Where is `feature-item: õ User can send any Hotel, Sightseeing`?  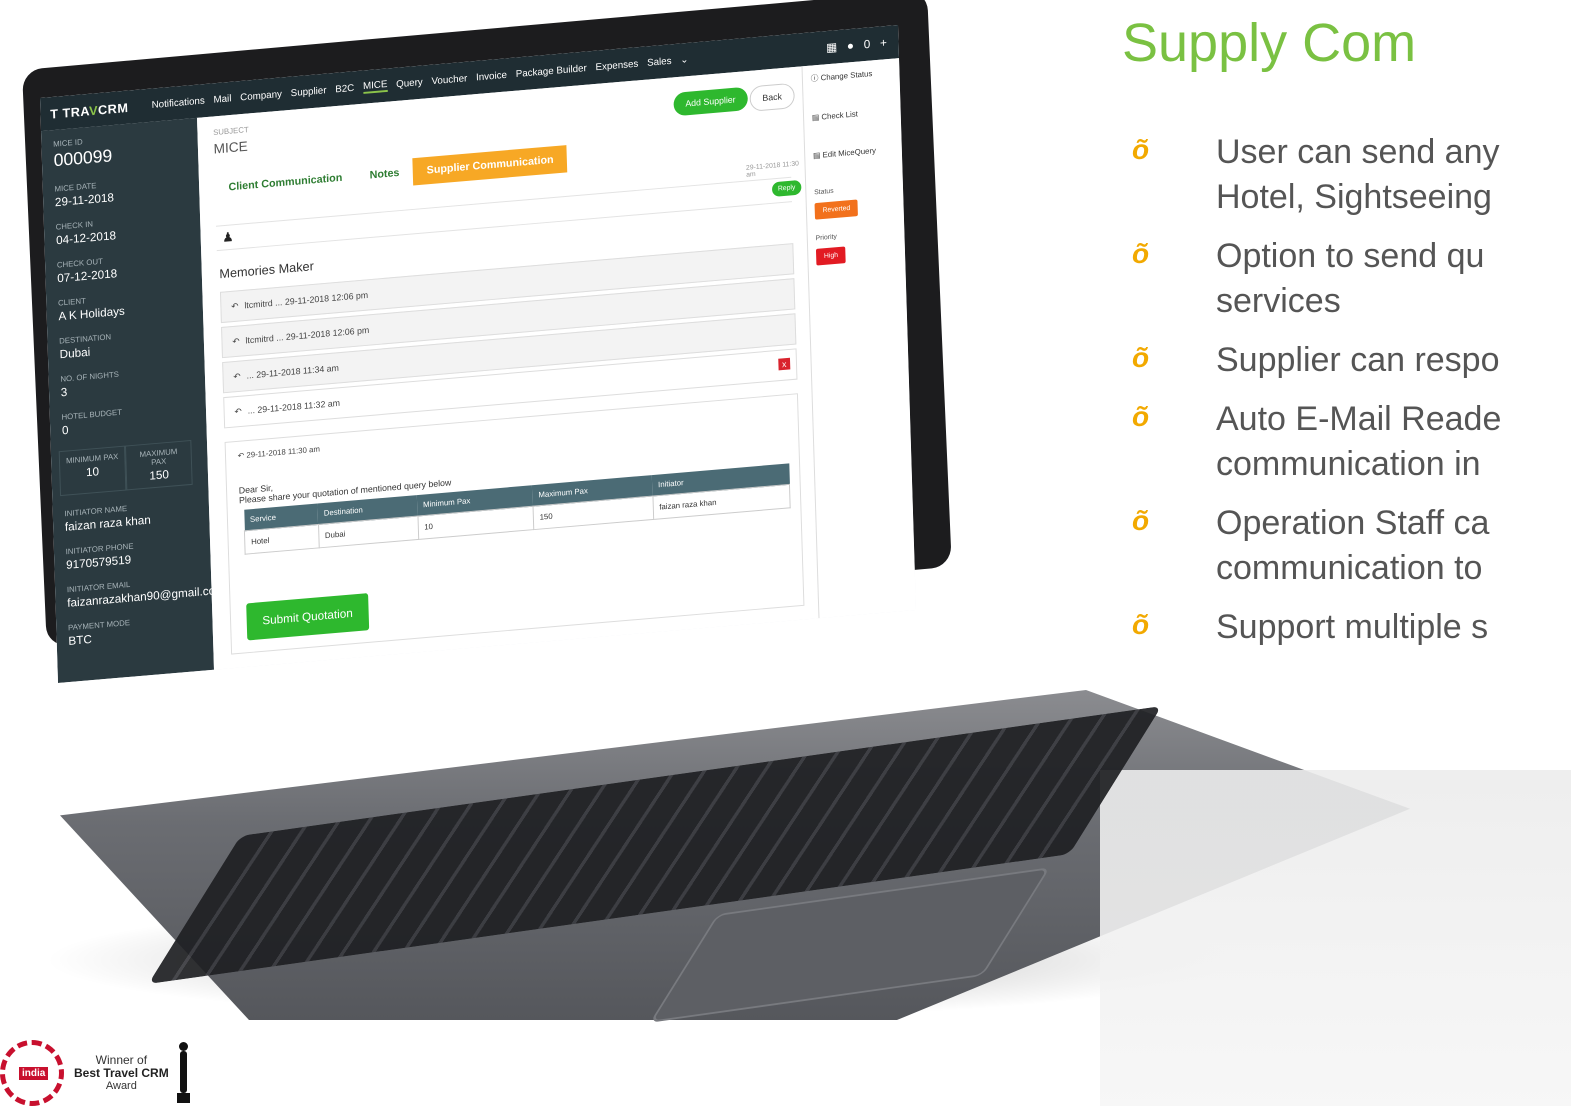 feature-item: õ User can send any Hotel, Sightseeing is located at coordinates (1351, 175).